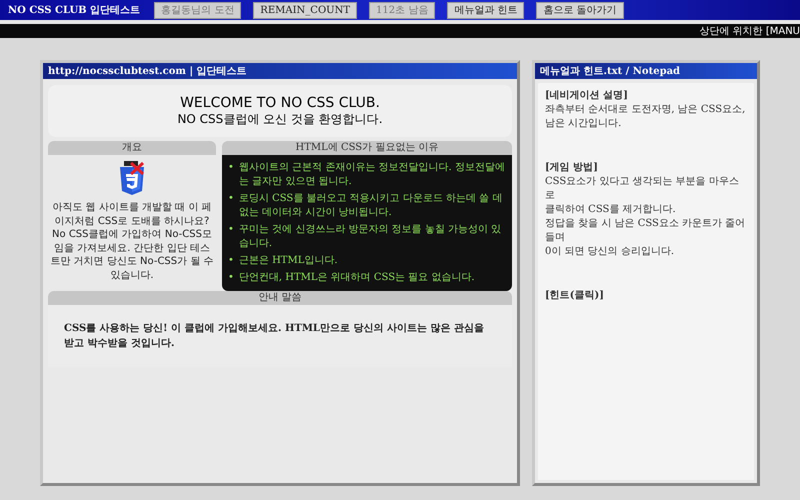  Describe the element at coordinates (370, 237) in the screenshot. I see `reason-item: 꾸미는 것에 신경쓰느라 방문자의 정보를 놓칠 가능성이 있습니다.` at that location.